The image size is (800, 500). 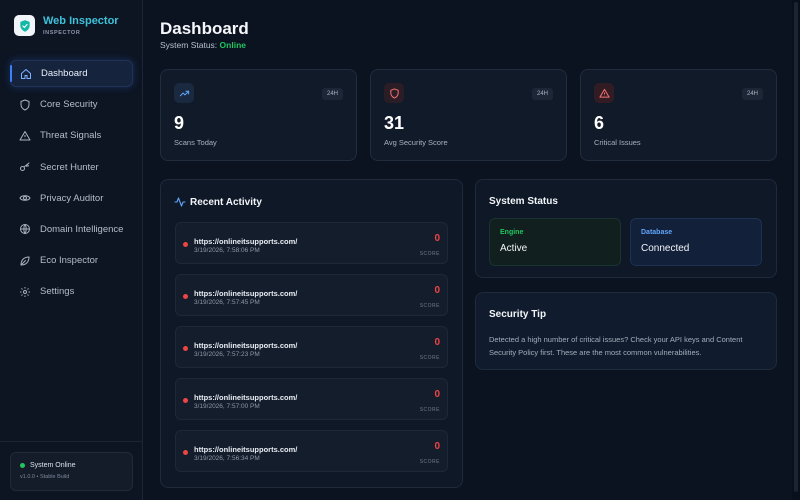 What do you see at coordinates (514, 248) in the screenshot?
I see `engine-value: Active` at bounding box center [514, 248].